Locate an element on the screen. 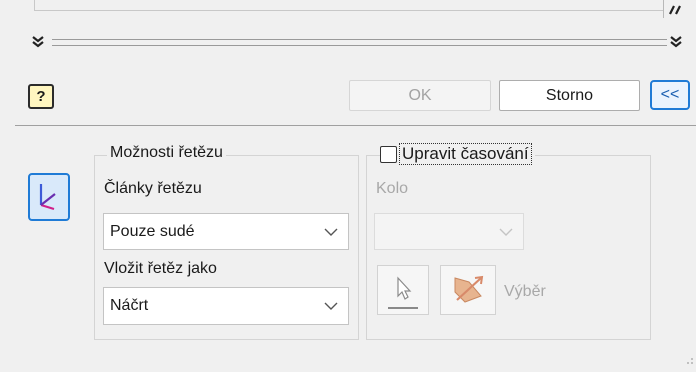  chain-options-title: Možnosti řetězu is located at coordinates (166, 153).